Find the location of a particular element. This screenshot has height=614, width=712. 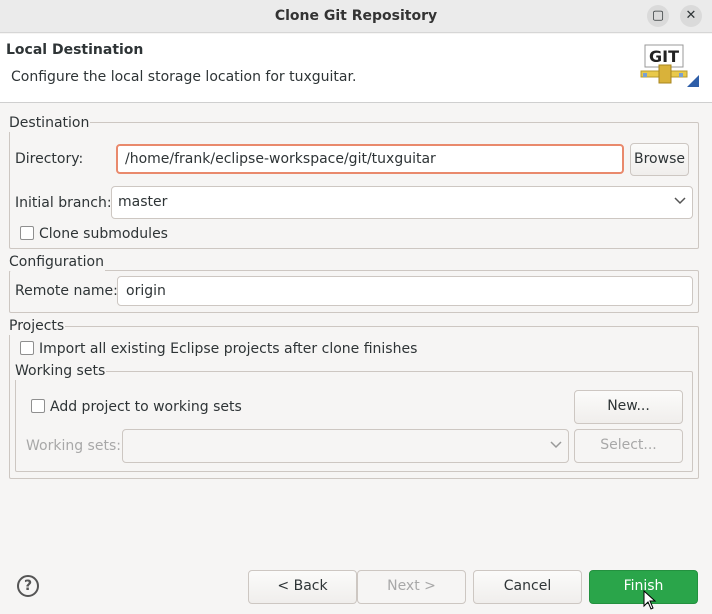

close-button: ✕ is located at coordinates (691, 16).